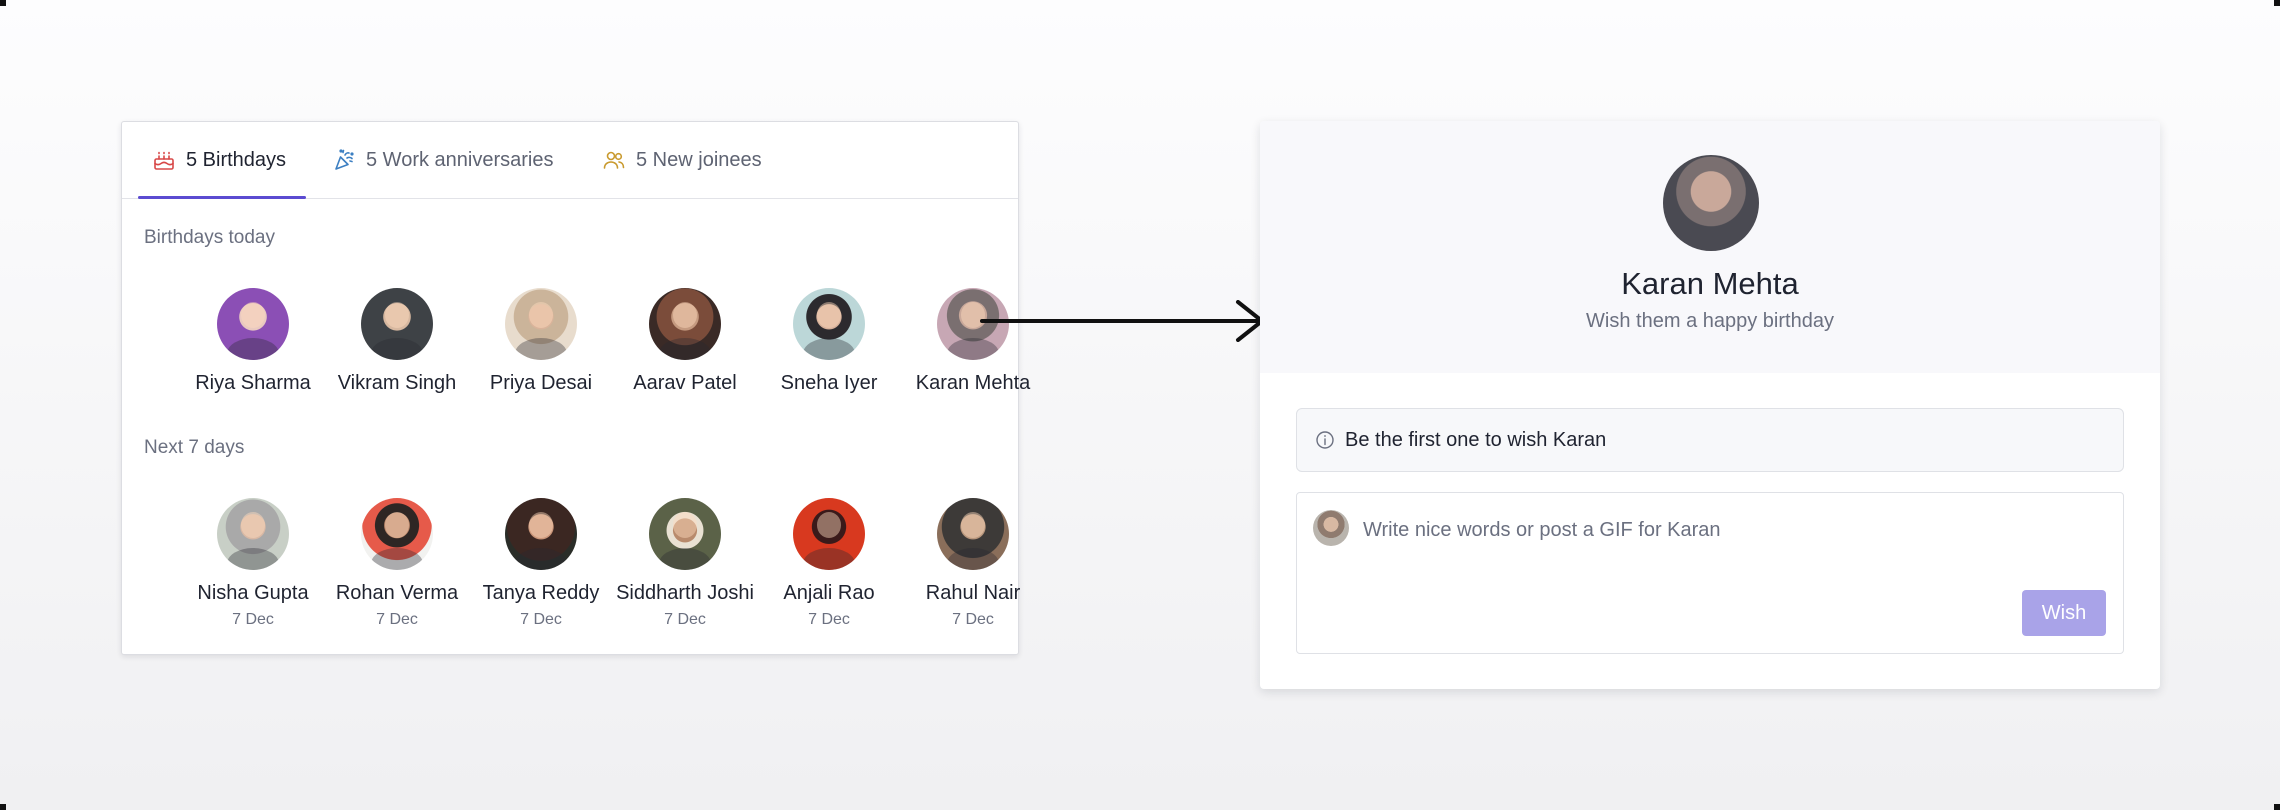 This screenshot has height=810, width=2280. What do you see at coordinates (1476, 439) in the screenshot?
I see `notice-text: Be the first one to wish Karan` at bounding box center [1476, 439].